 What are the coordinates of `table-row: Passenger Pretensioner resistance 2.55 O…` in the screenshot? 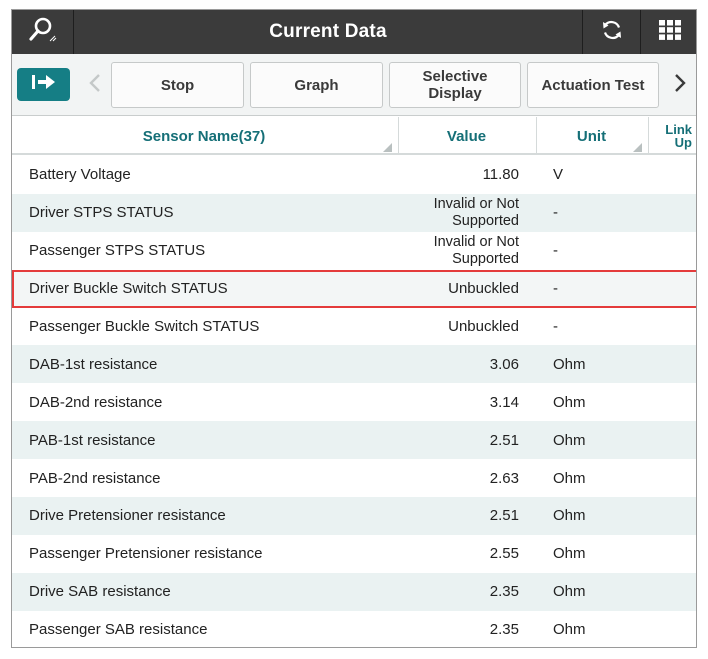 It's located at (354, 554).